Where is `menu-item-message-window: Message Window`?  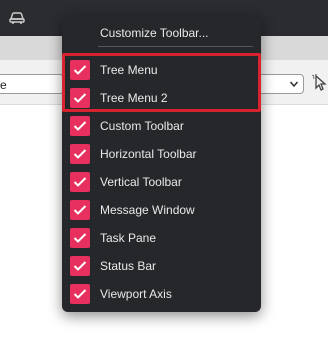
menu-item-message-window: Message Window is located at coordinates (161, 210).